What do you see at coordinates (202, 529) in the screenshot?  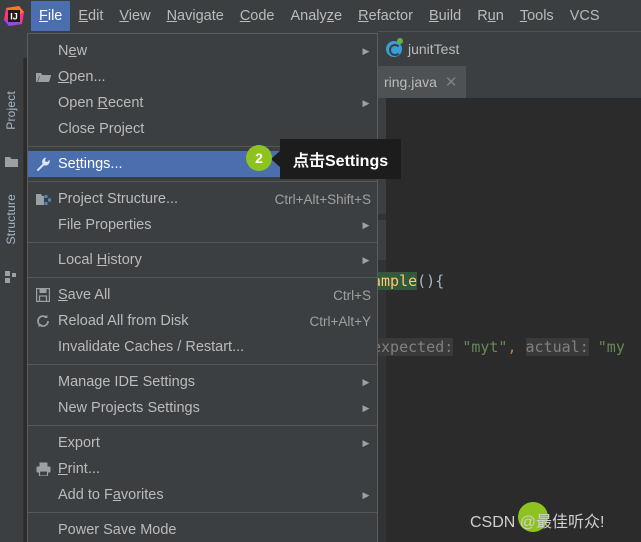 I see `menu-item-power-save-mode: Power Save Mode` at bounding box center [202, 529].